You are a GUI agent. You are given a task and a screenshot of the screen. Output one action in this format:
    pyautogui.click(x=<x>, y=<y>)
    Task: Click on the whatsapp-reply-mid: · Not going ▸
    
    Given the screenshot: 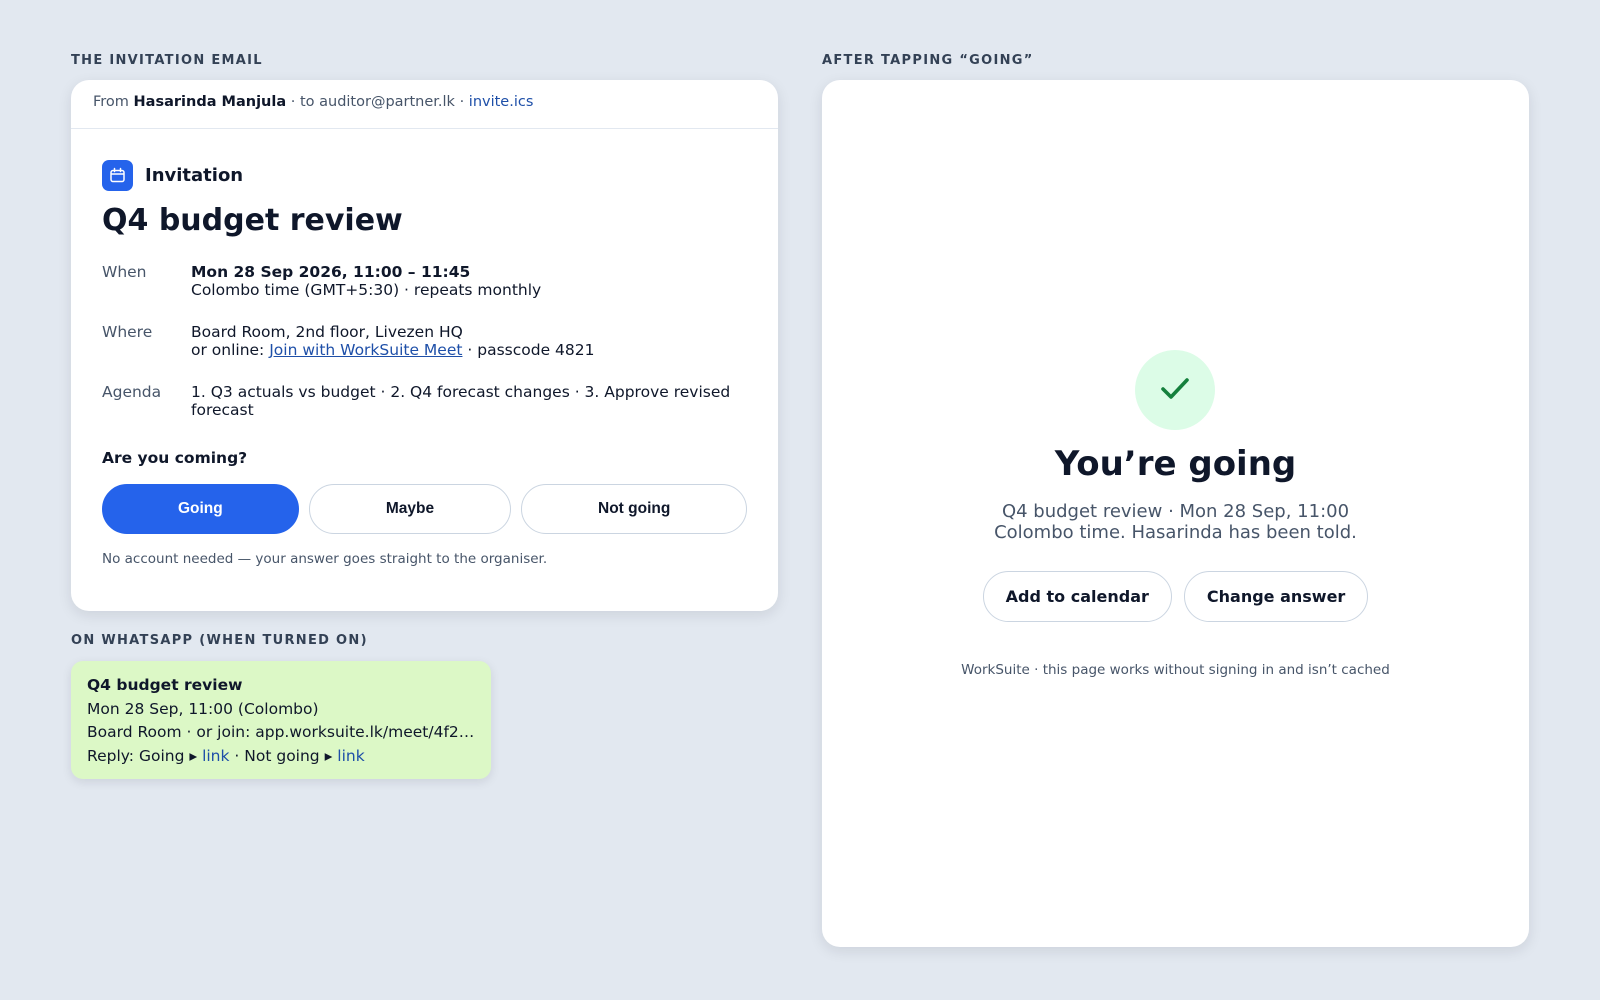 What is the action you would take?
    pyautogui.click(x=283, y=755)
    